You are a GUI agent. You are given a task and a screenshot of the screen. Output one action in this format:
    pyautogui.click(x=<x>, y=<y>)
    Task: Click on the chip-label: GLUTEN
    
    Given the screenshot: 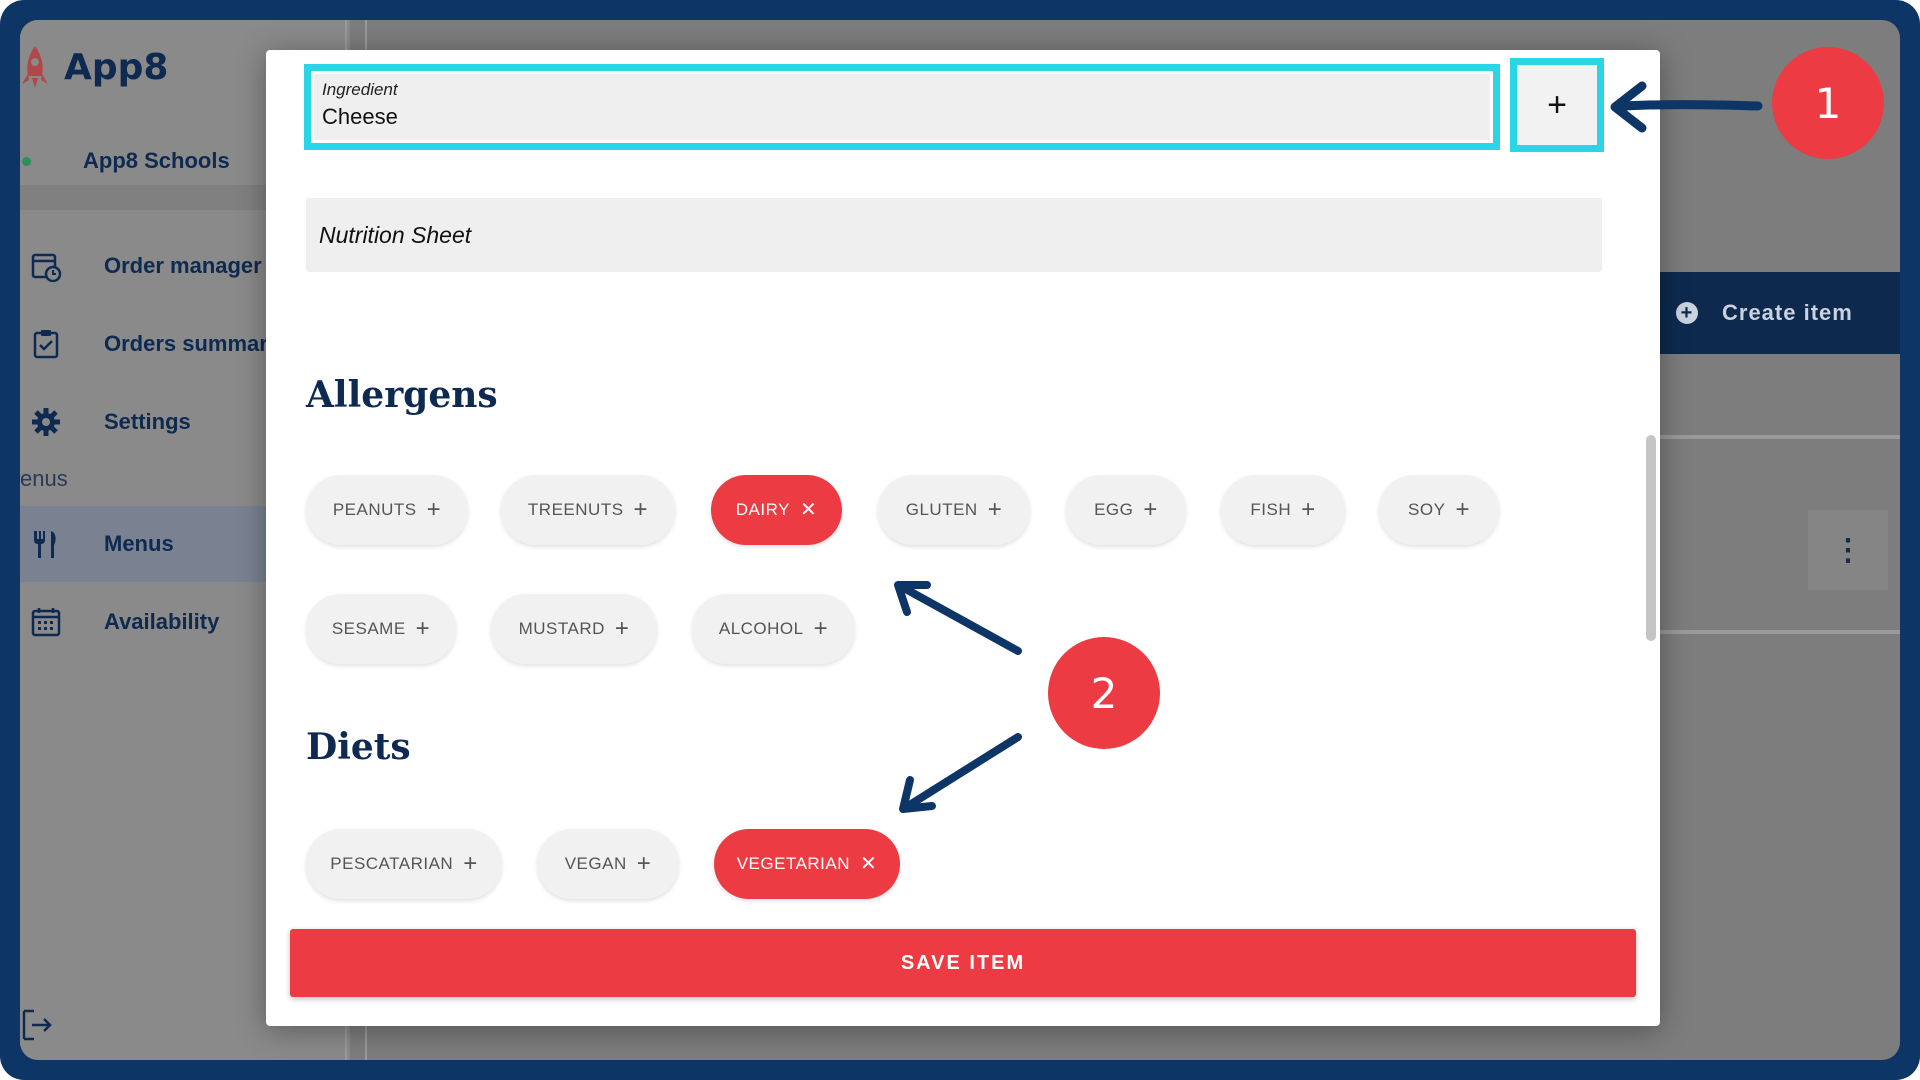 What is the action you would take?
    pyautogui.click(x=941, y=509)
    